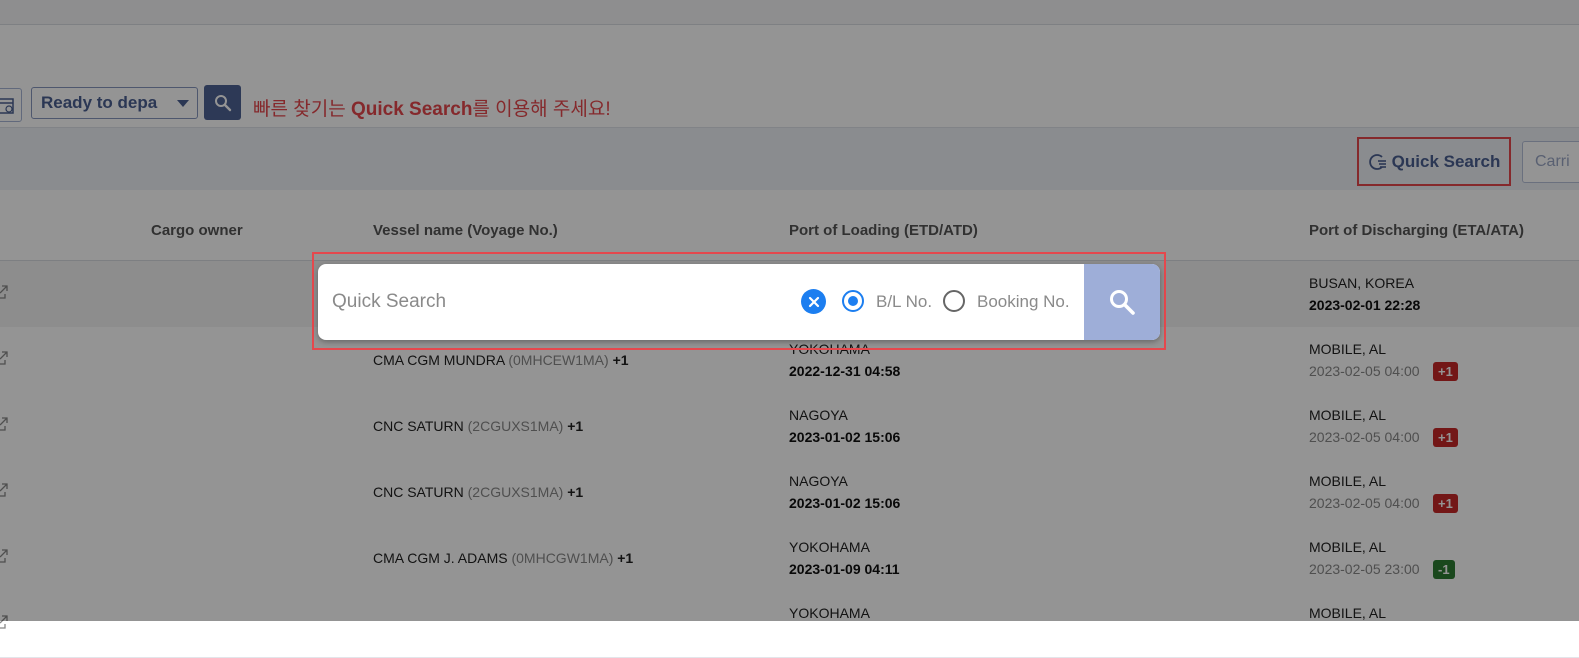 Image resolution: width=1579 pixels, height=658 pixels. I want to click on clear-button, so click(813, 301).